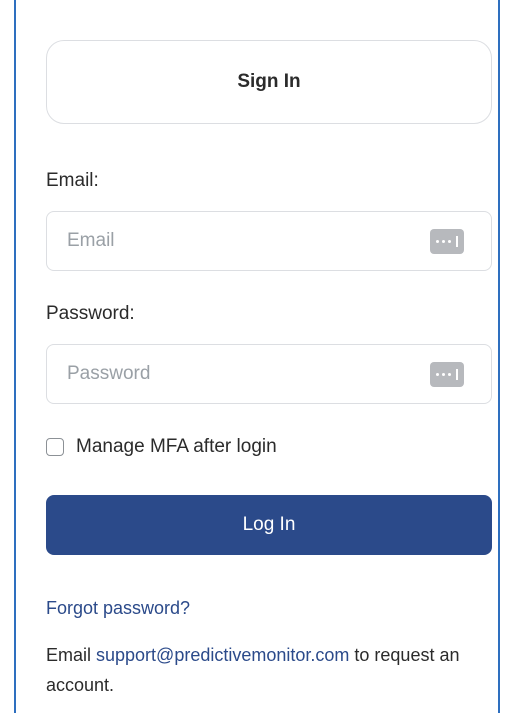 This screenshot has width=514, height=713. What do you see at coordinates (176, 447) in the screenshot?
I see `mfa-checkbox-label: Manage MFA after login` at bounding box center [176, 447].